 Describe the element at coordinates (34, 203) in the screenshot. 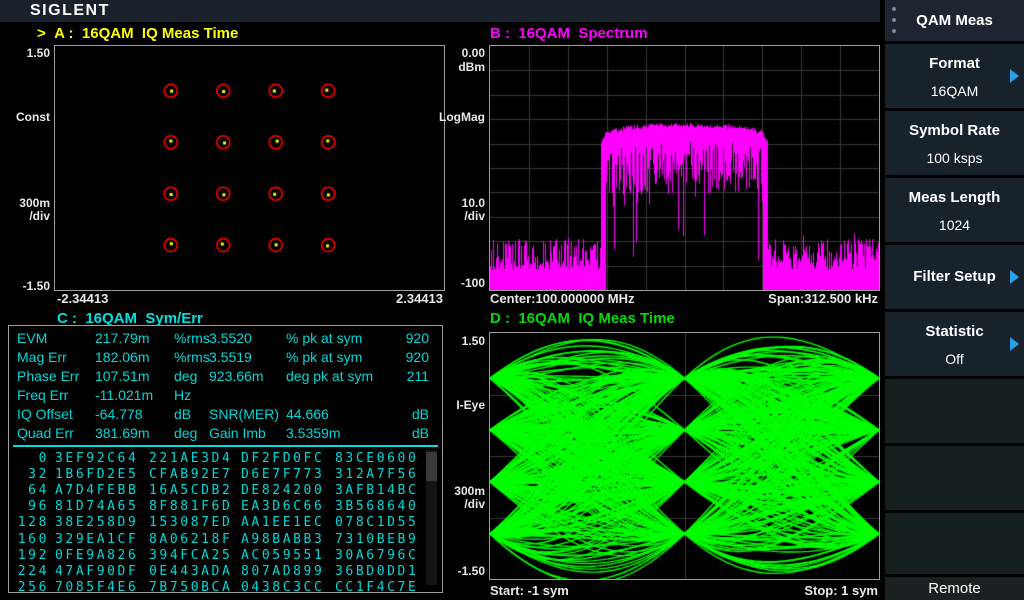

I see `panel-a-scale: 300m` at that location.